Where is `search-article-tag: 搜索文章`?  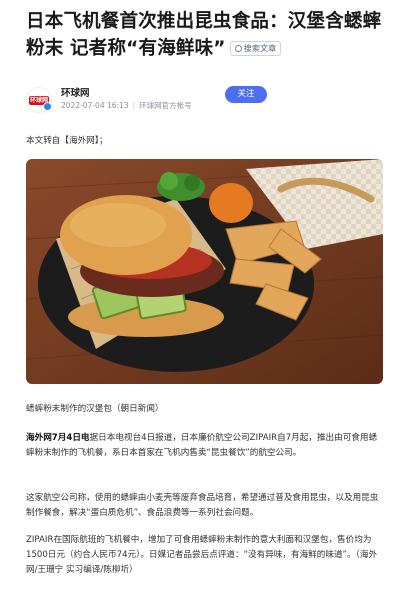 search-article-tag: 搜索文章 is located at coordinates (255, 48).